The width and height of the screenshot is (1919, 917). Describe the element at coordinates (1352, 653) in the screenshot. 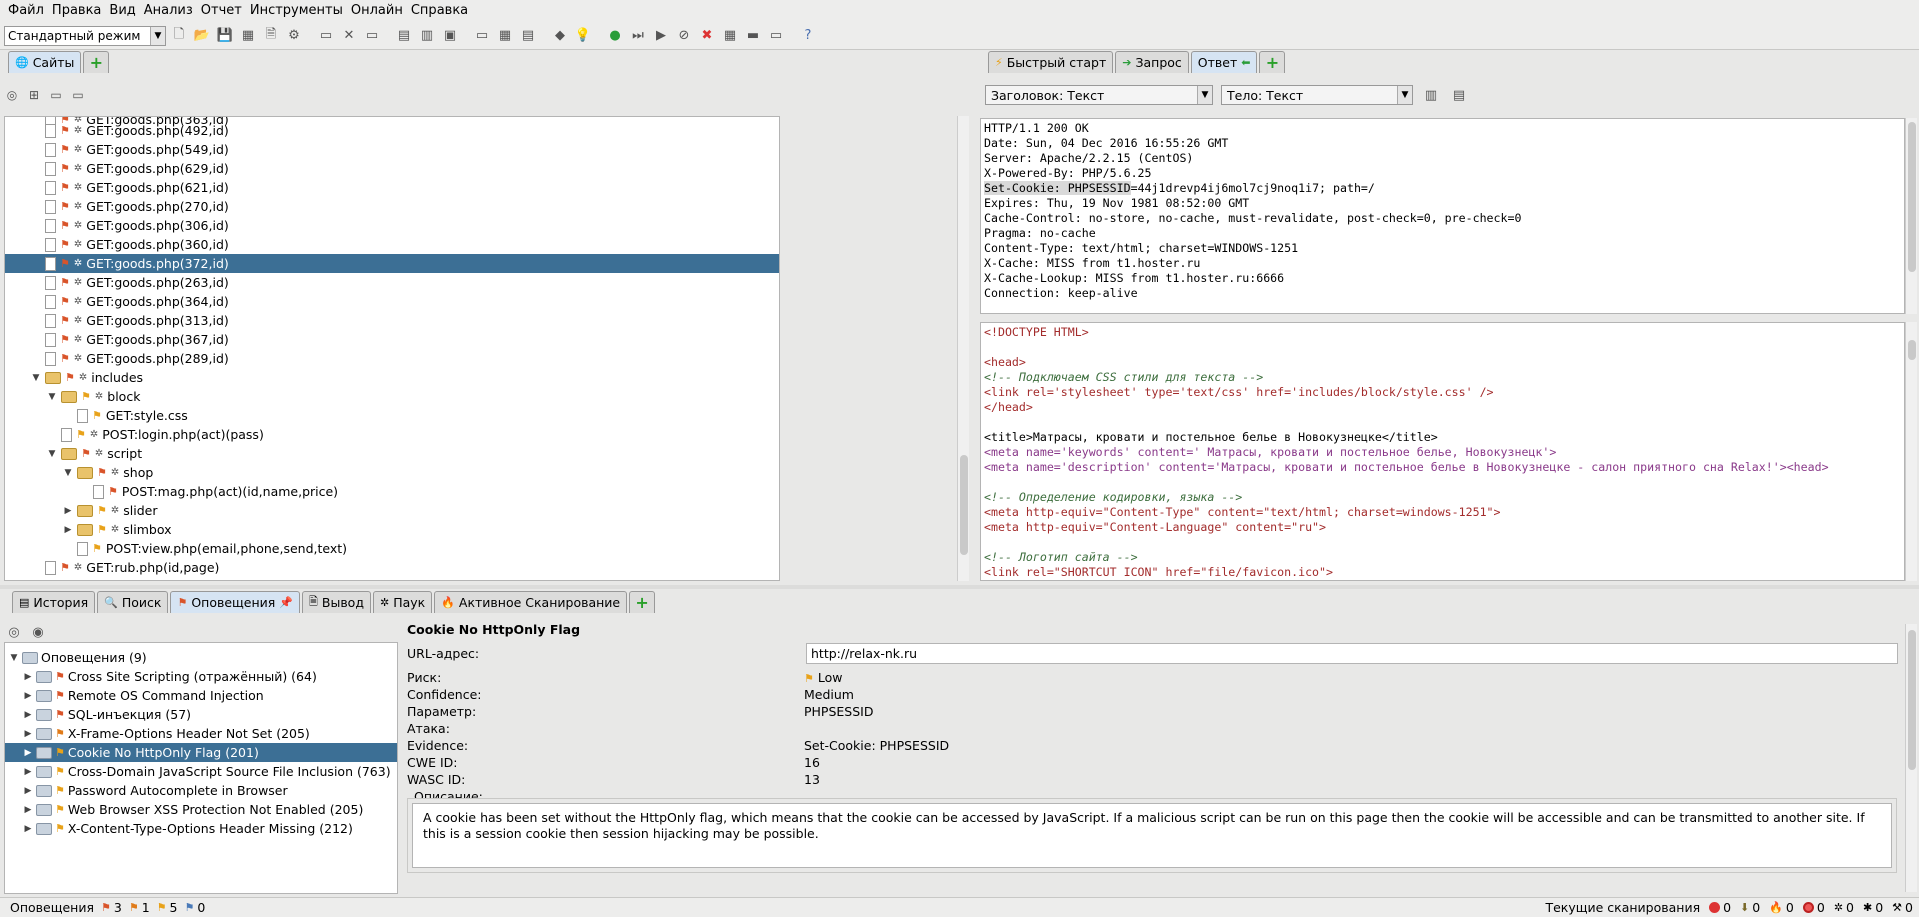

I see `url-field: http://relax-nk.ru` at that location.